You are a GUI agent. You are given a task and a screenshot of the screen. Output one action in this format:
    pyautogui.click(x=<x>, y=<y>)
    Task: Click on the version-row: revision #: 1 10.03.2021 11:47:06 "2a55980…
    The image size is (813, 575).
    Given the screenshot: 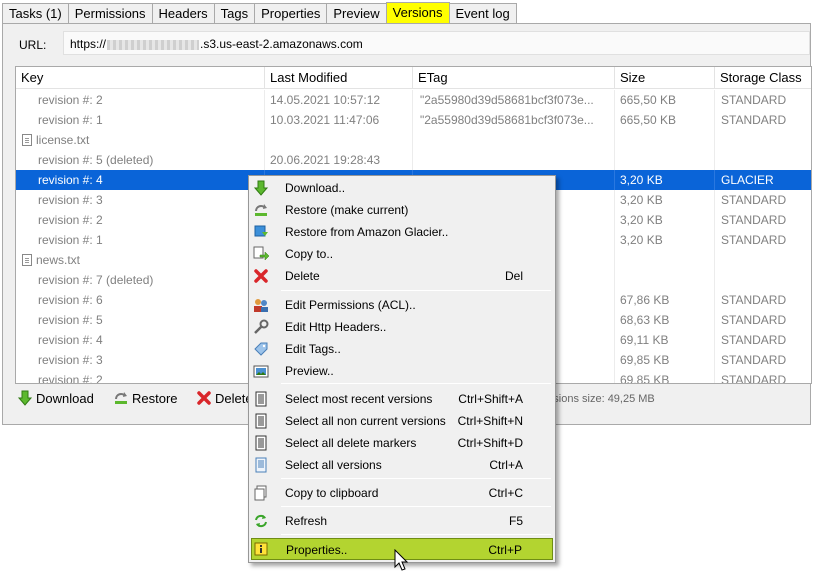 What is the action you would take?
    pyautogui.click(x=413, y=120)
    